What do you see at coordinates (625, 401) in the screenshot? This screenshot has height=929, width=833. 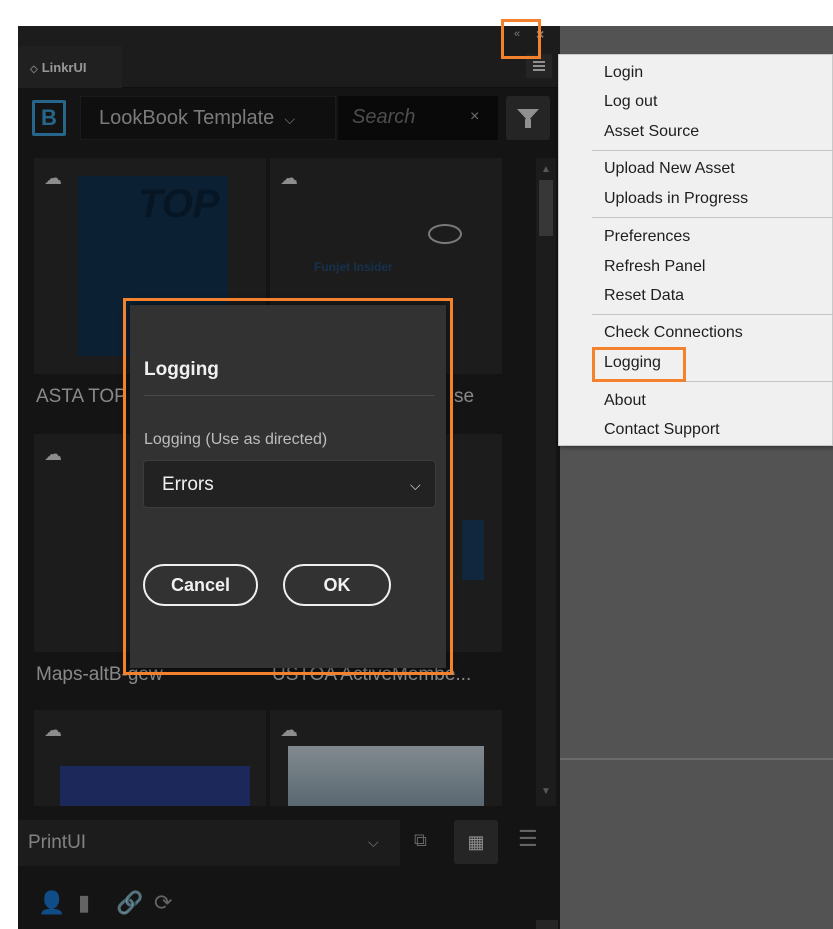 I see `menu-item-about: About` at bounding box center [625, 401].